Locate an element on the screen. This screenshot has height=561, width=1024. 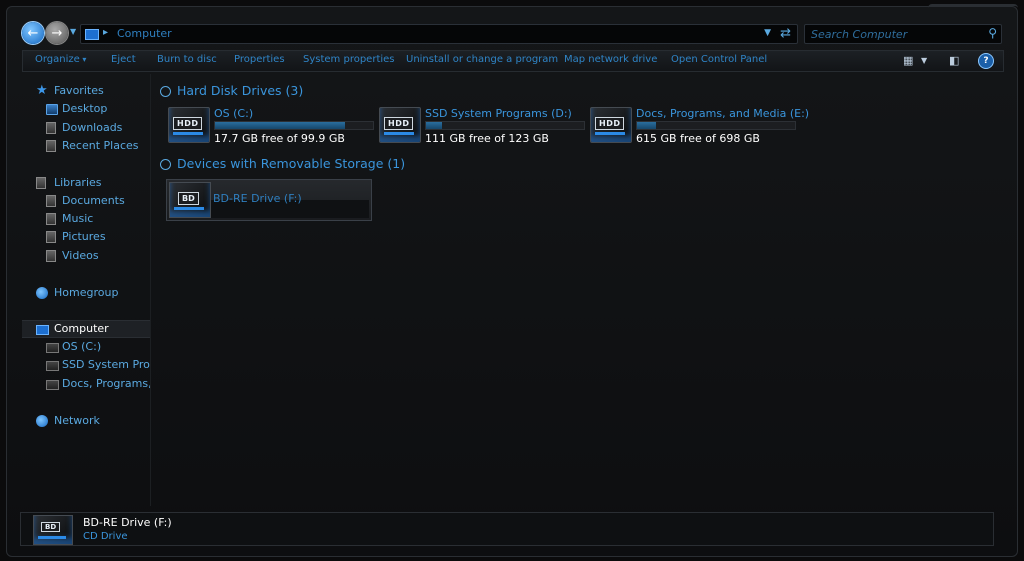
drive-name: BD-RE Drive (F:) is located at coordinates (257, 198).